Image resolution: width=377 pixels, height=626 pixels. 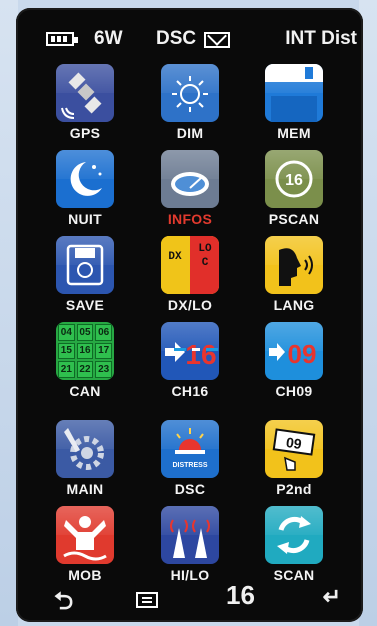 What do you see at coordinates (294, 489) in the screenshot?
I see `menu-label: P2nd` at bounding box center [294, 489].